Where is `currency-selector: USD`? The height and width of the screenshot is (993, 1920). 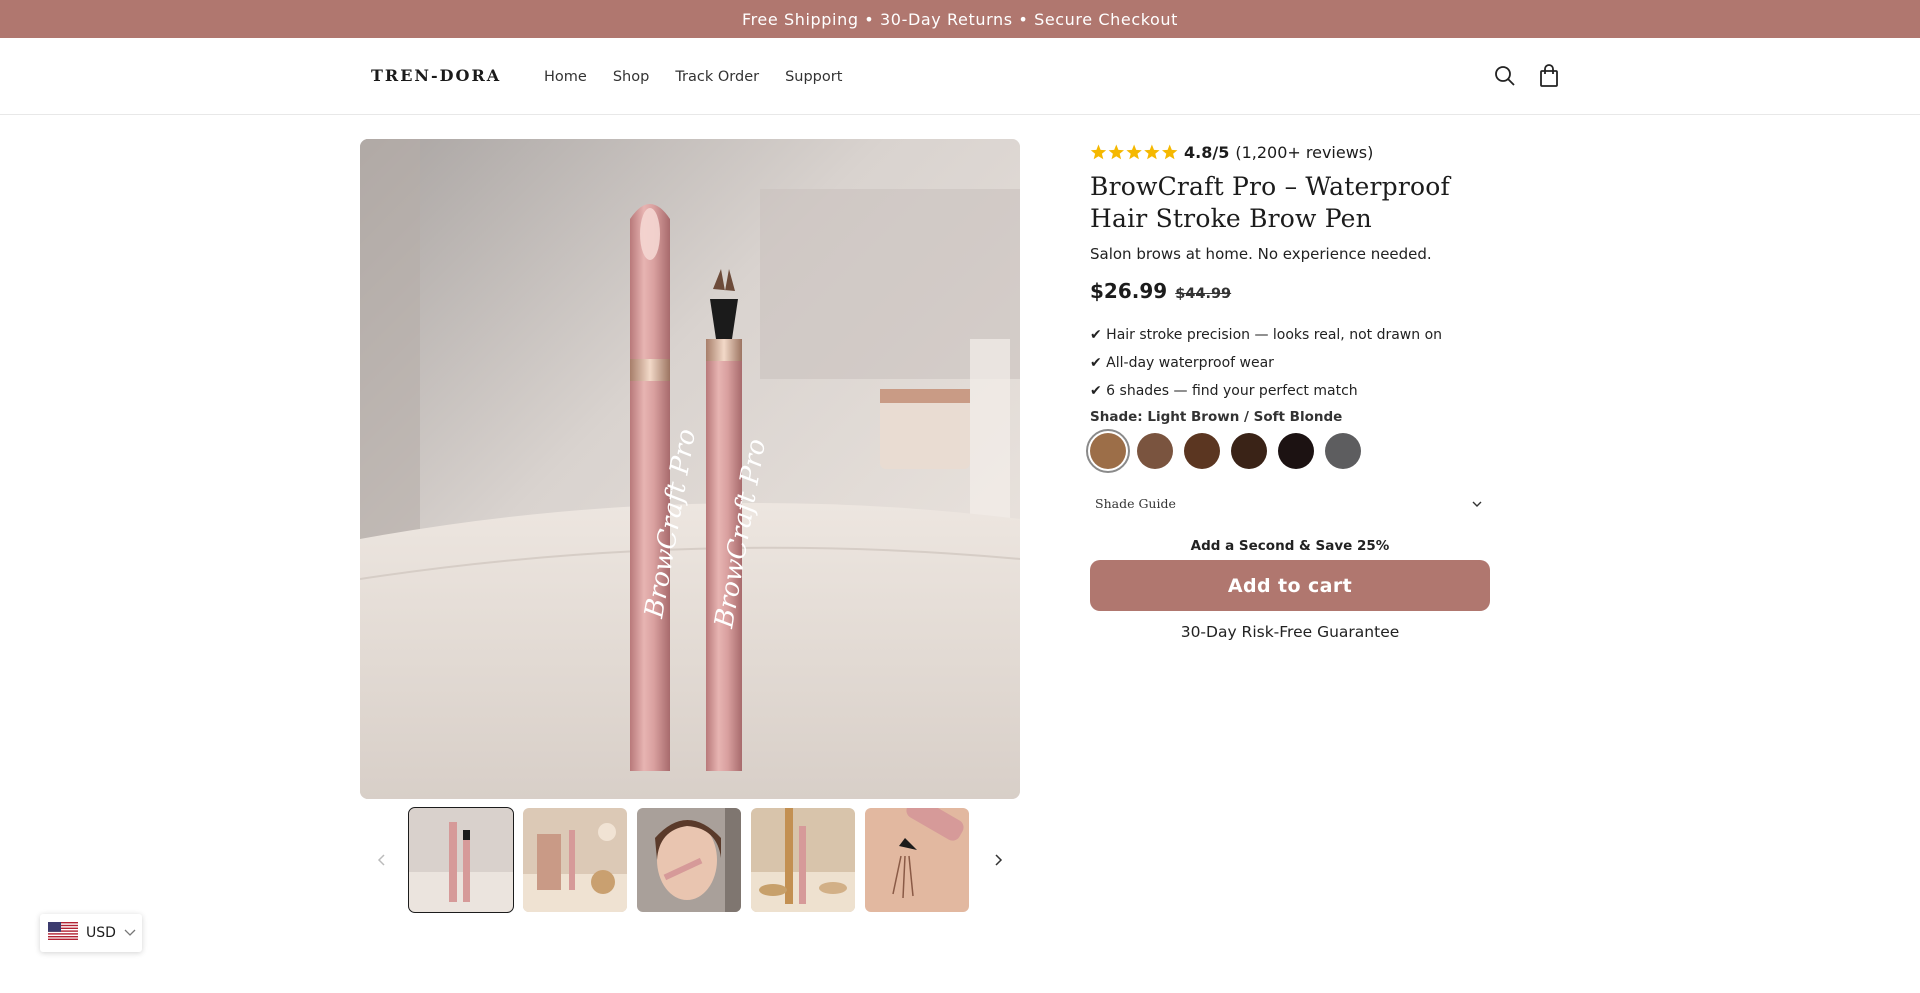
currency-selector: USD is located at coordinates (91, 933).